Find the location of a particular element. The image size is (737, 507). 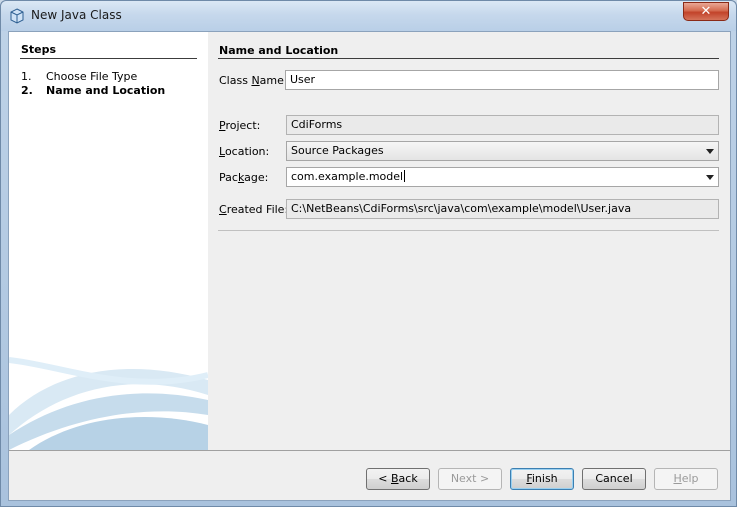

finish-button: Finish is located at coordinates (542, 479).